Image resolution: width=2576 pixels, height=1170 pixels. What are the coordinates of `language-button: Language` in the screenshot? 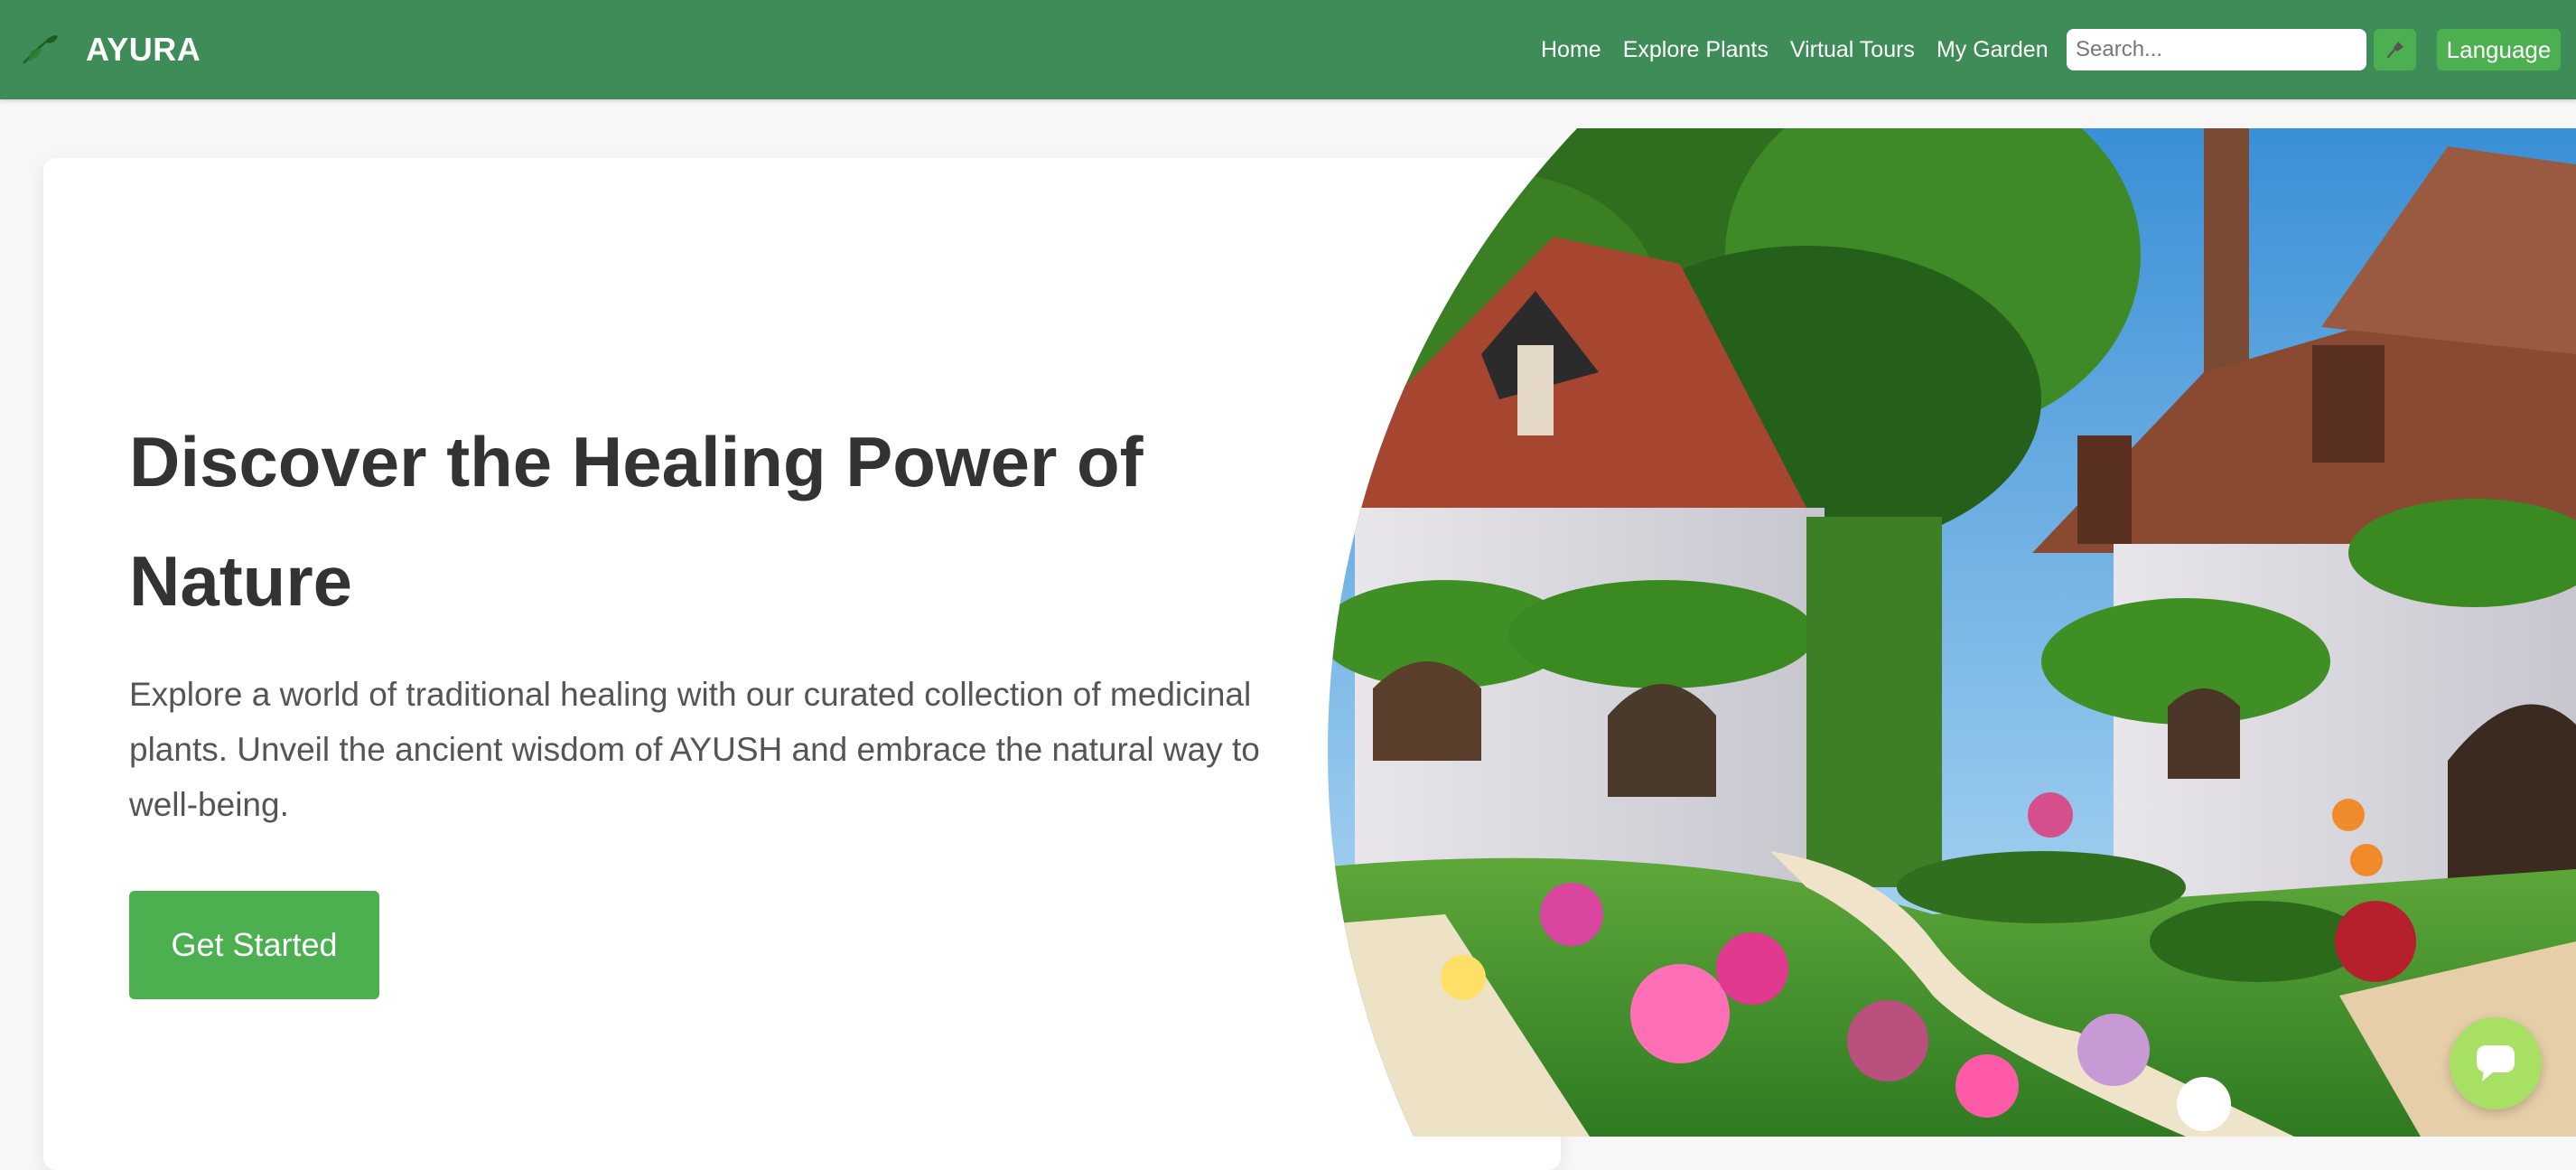 It's located at (2499, 49).